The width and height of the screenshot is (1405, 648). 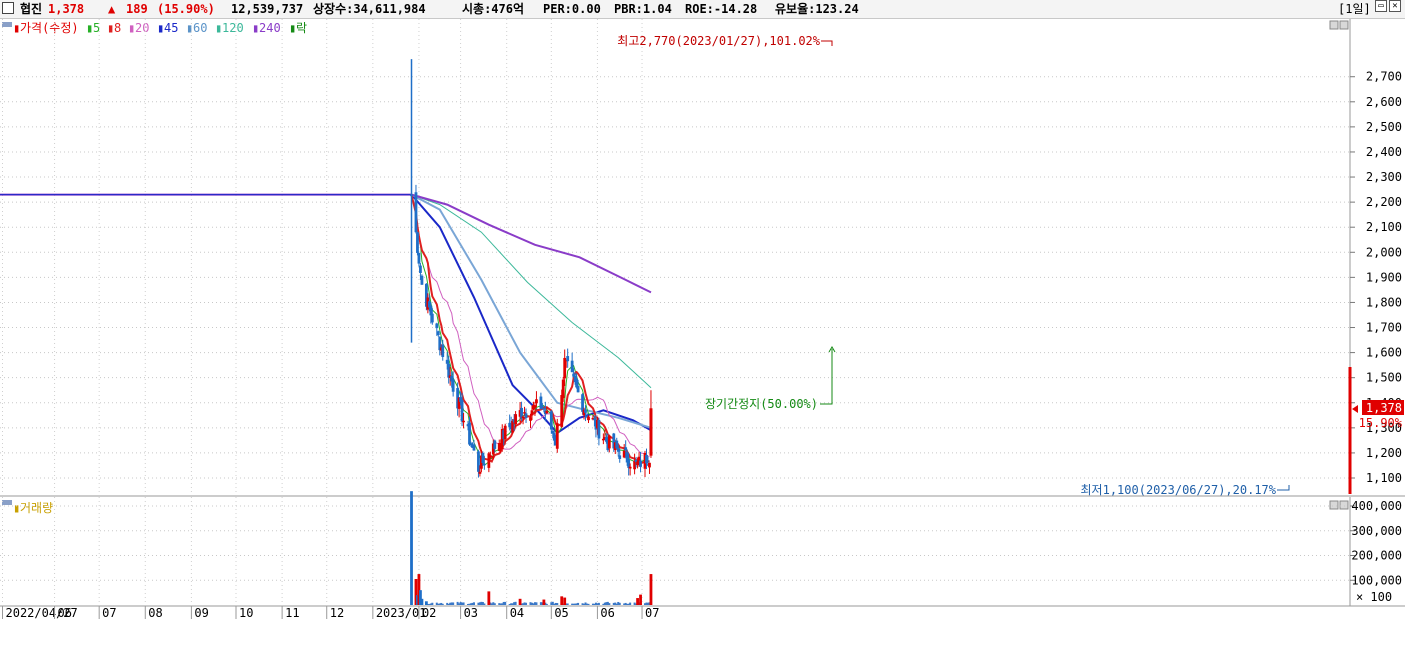 I want to click on date-tick-label: 07, so click(x=109, y=613).